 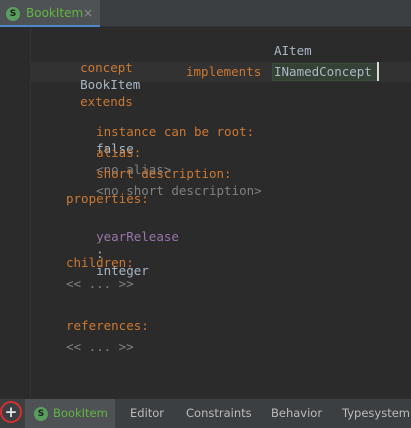 What do you see at coordinates (30, 212) in the screenshot?
I see `gutter-divider` at bounding box center [30, 212].